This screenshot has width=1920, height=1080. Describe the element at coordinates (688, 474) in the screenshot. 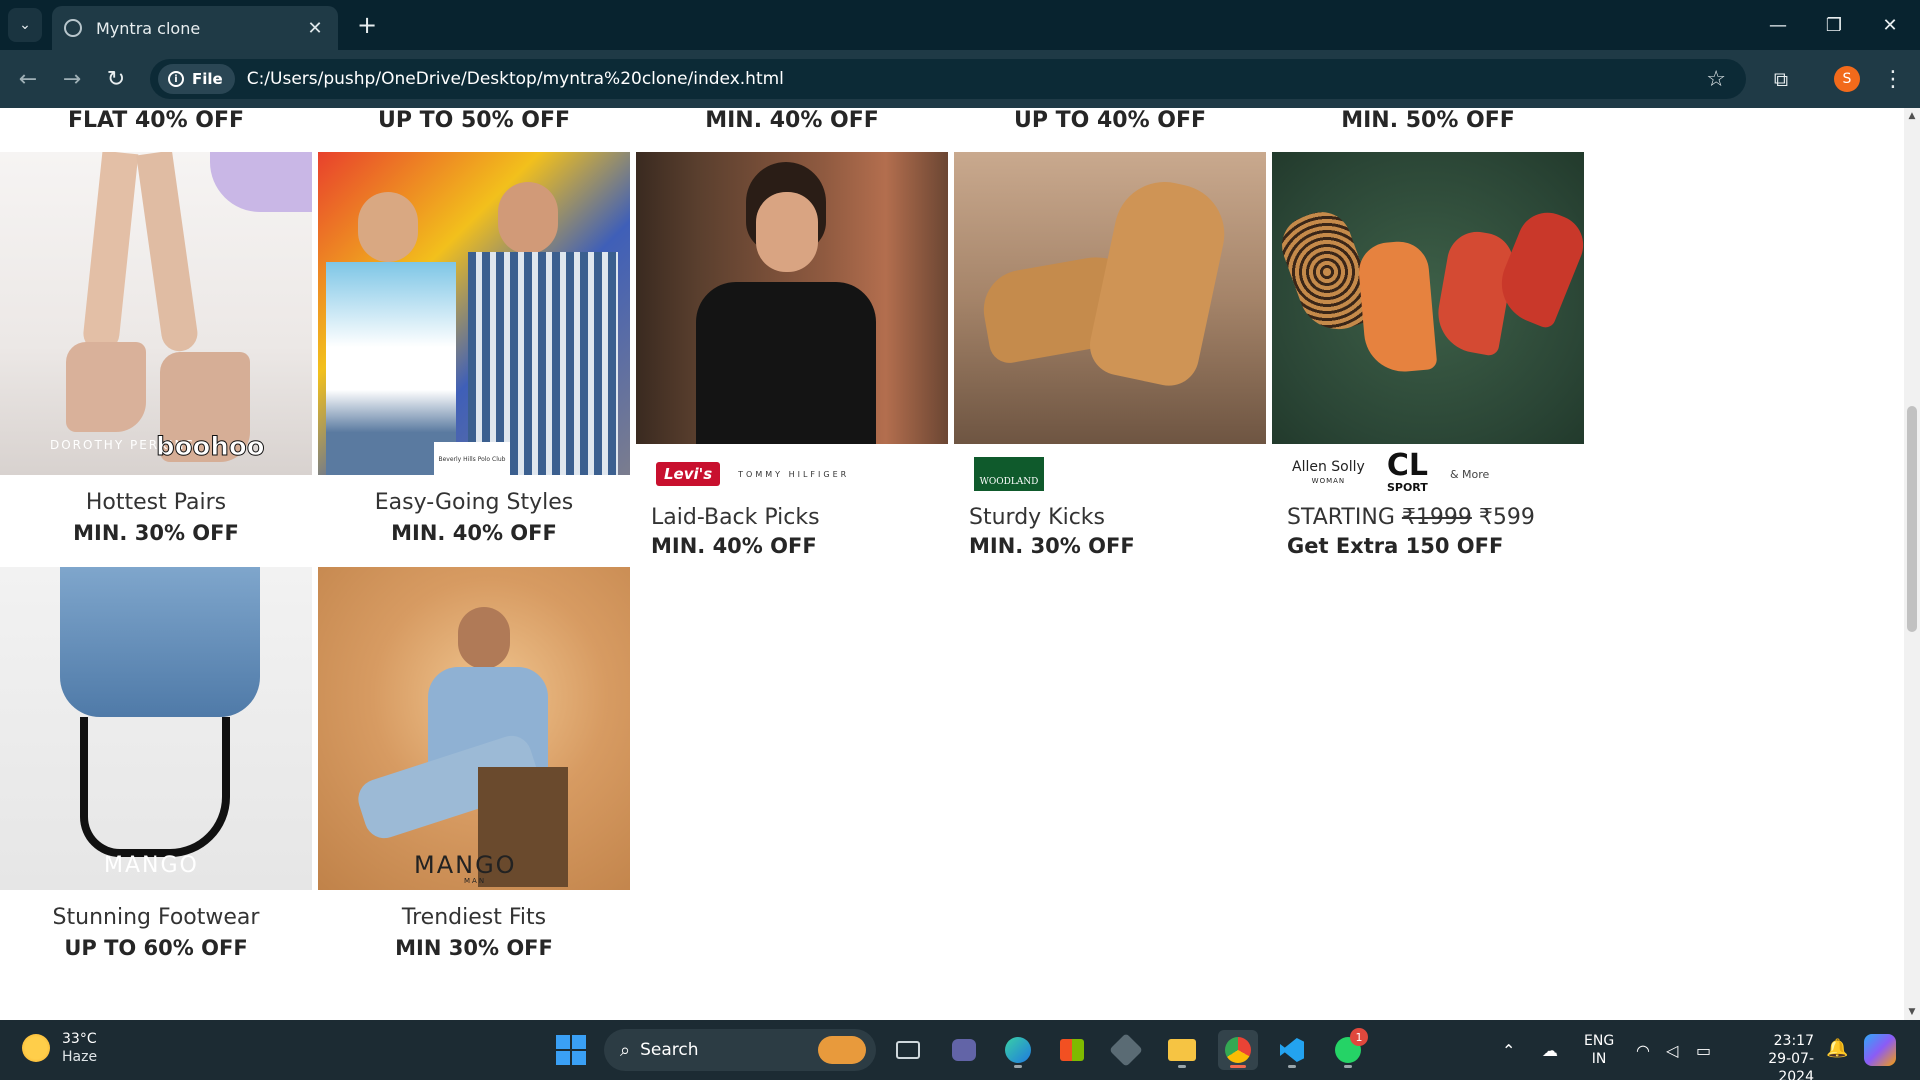

I see `brand-logo-levis: Levi's` at that location.